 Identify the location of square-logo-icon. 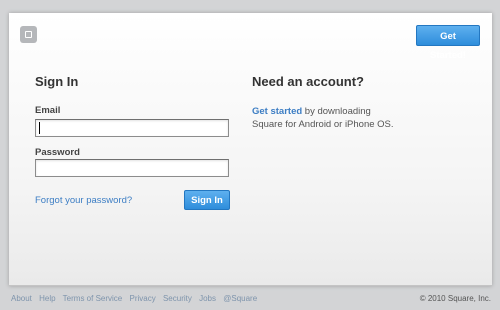
(28, 34).